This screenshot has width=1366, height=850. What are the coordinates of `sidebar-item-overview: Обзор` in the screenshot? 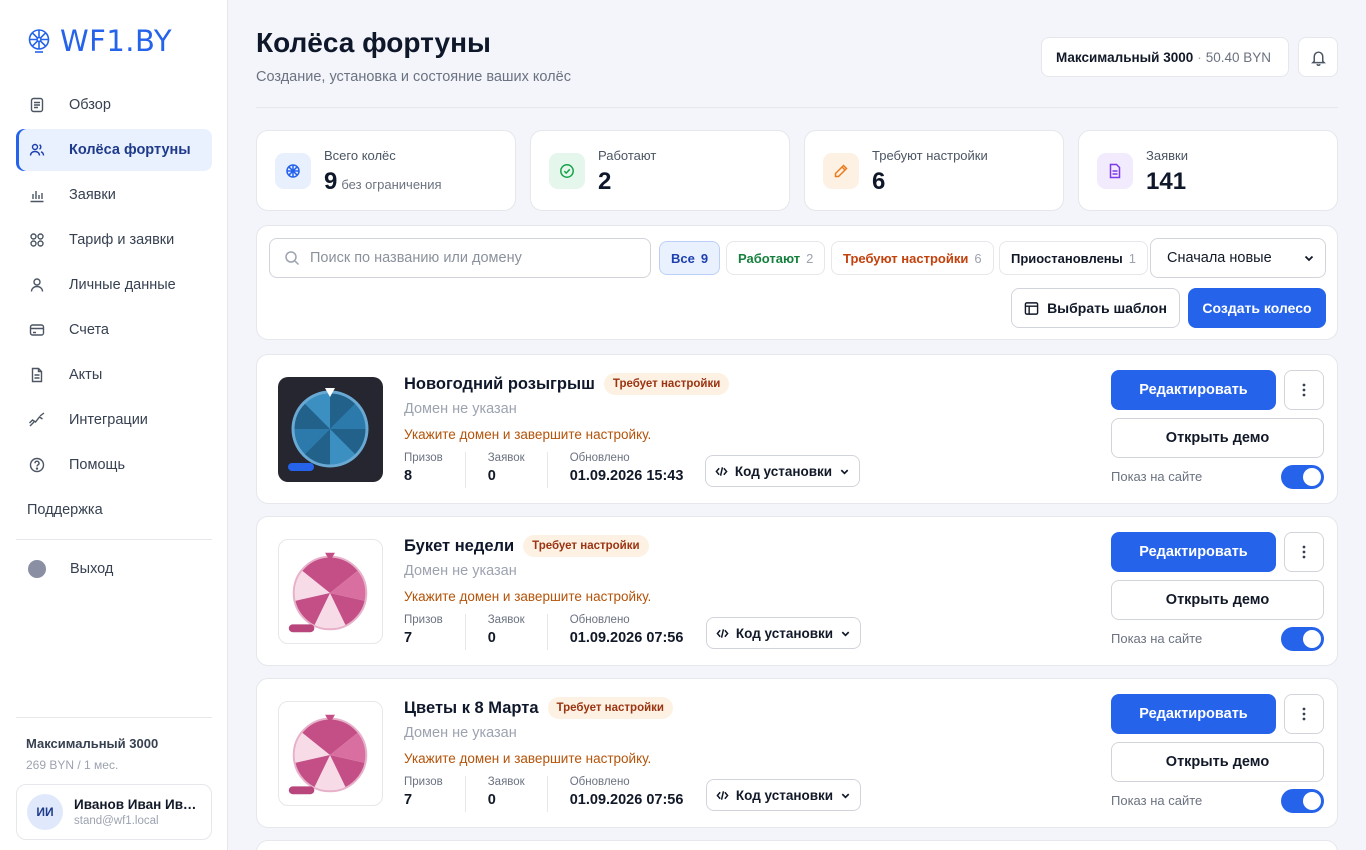 It's located at (114, 105).